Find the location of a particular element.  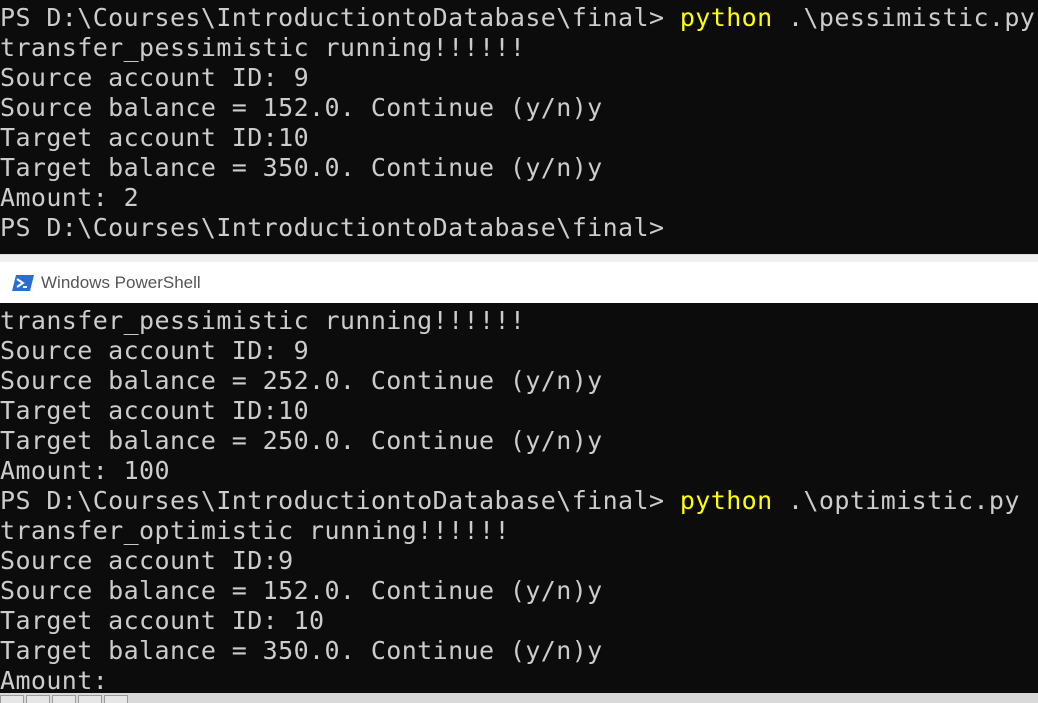

command-args: .\optimistic.py is located at coordinates (896, 500).